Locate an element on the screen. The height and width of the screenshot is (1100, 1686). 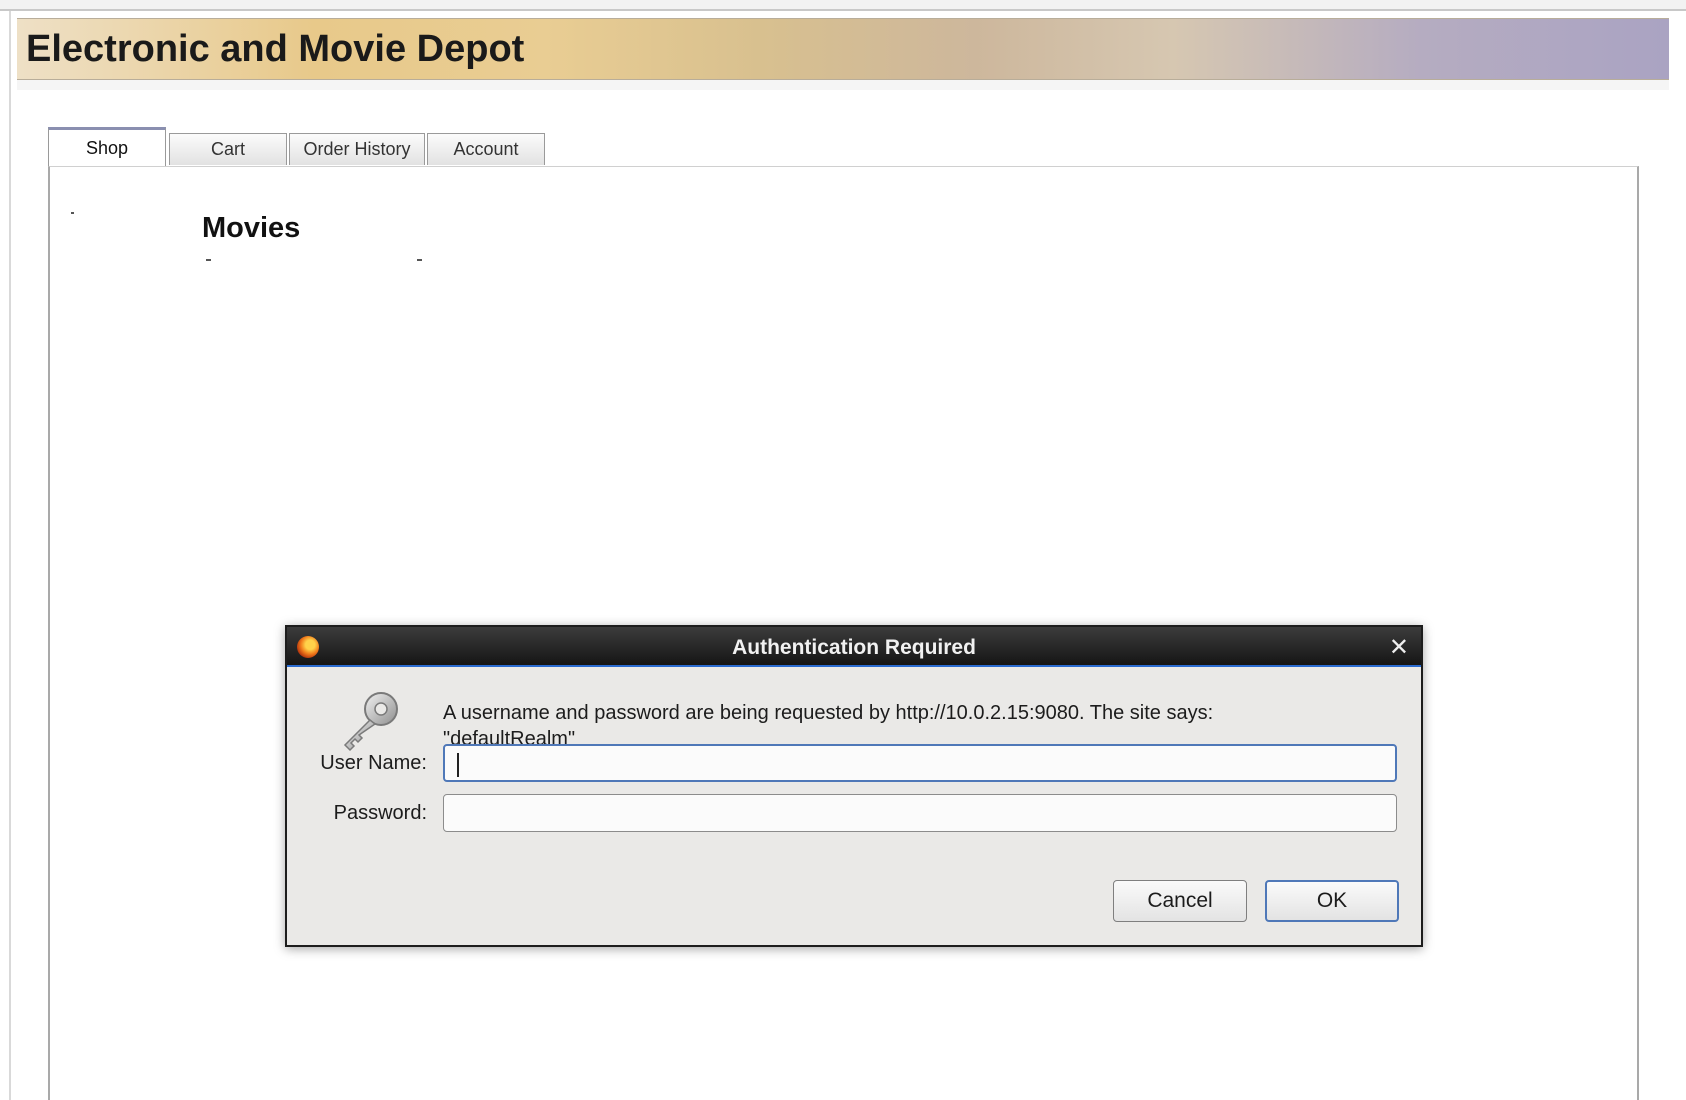
tab-cart: Cart is located at coordinates (228, 149).